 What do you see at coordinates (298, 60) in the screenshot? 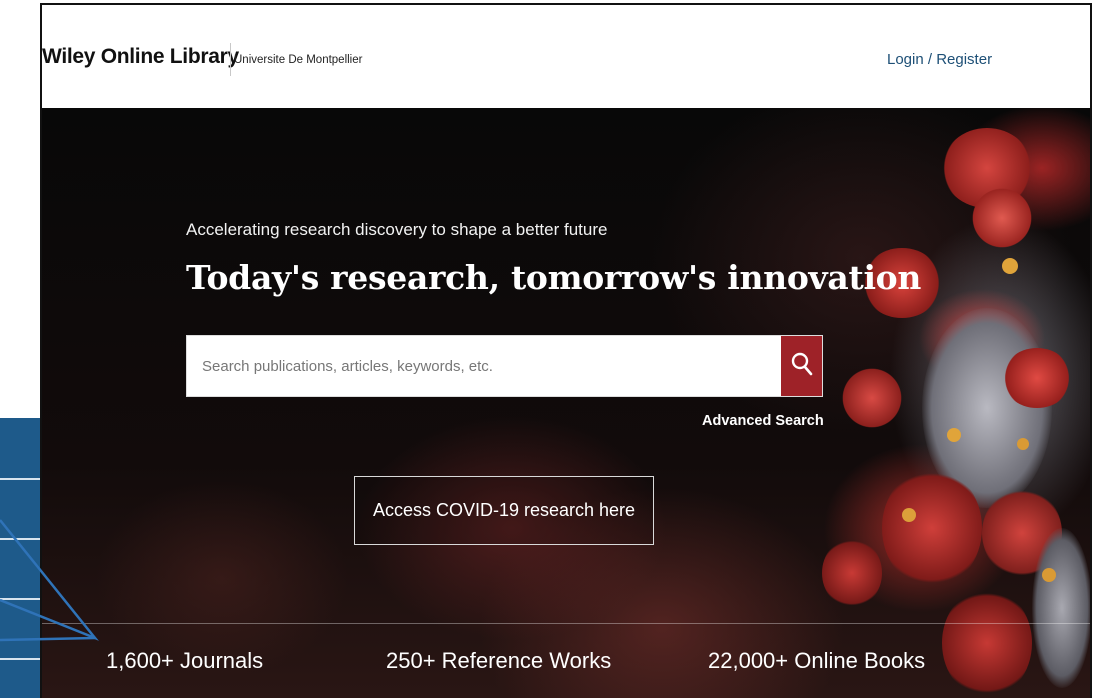
I see `institution-name: Universite De Montpellier` at bounding box center [298, 60].